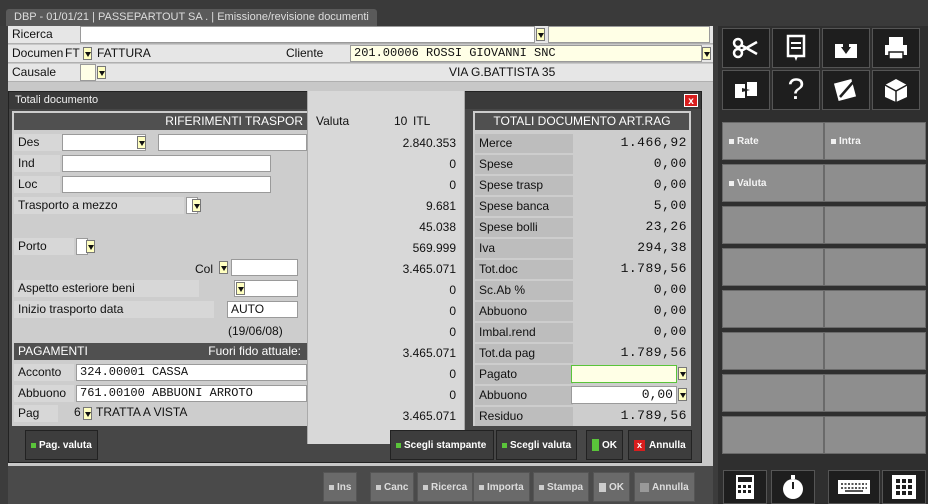 This screenshot has width=928, height=504. What do you see at coordinates (664, 487) in the screenshot?
I see `annulla-bottom-button: Annulla` at bounding box center [664, 487].